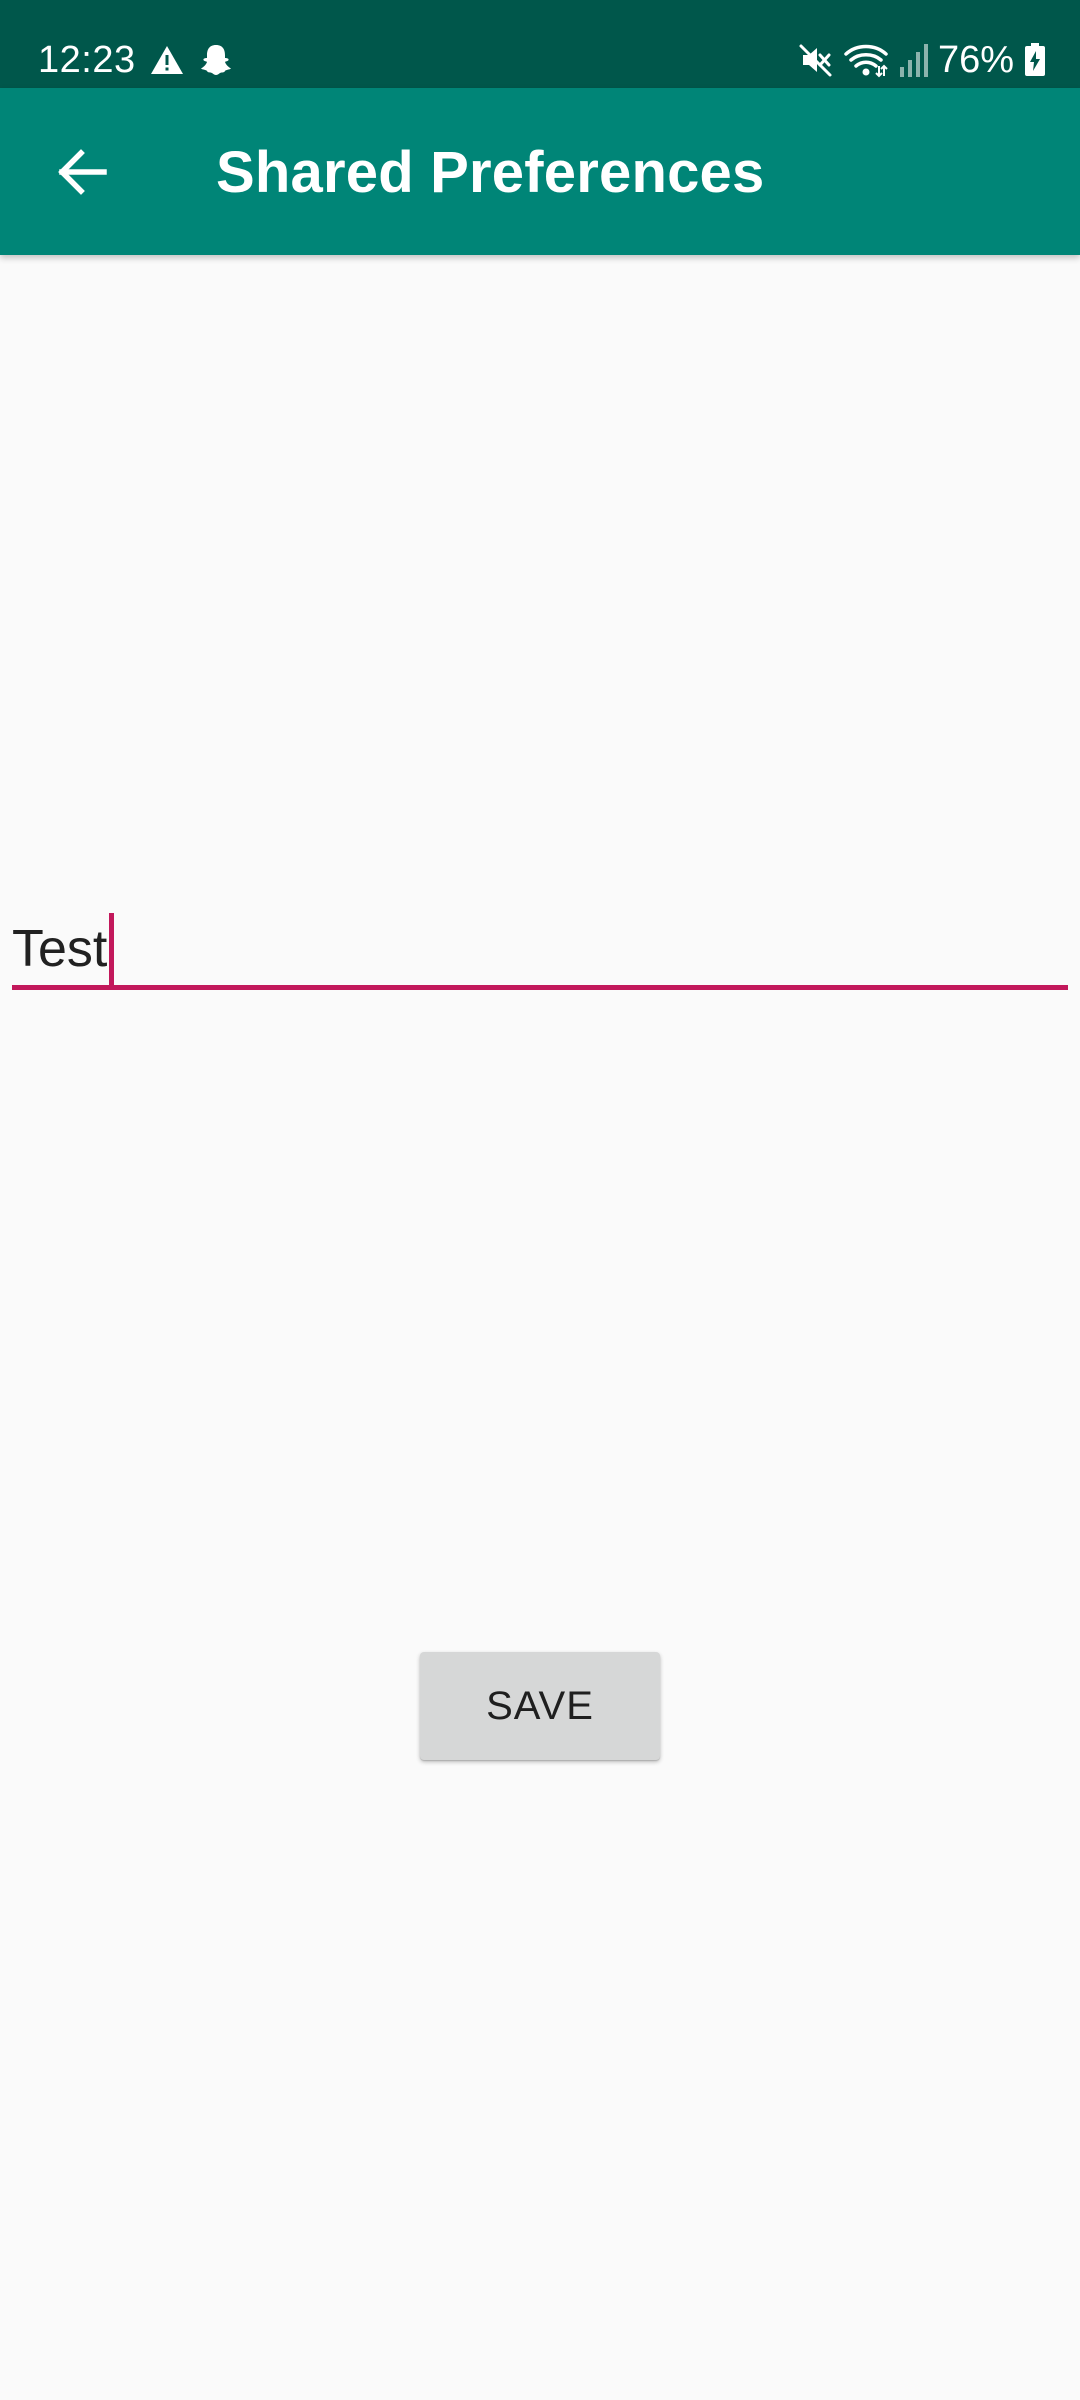 Image resolution: width=1080 pixels, height=2400 pixels. Describe the element at coordinates (112, 949) in the screenshot. I see `text-cursor` at that location.